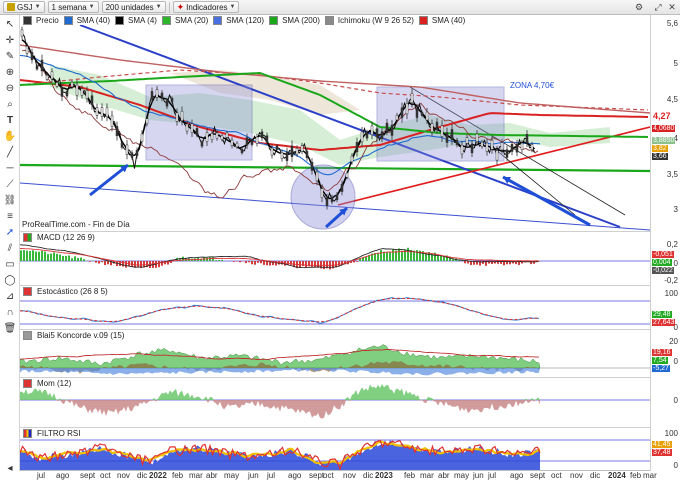 The image size is (680, 481). What do you see at coordinates (10, 248) in the screenshot?
I see `channel-tool-icon: ⫽` at bounding box center [10, 248].